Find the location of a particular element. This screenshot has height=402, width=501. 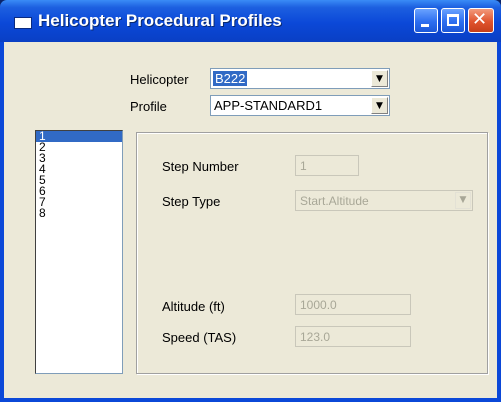

minimize-icon is located at coordinates (425, 25).